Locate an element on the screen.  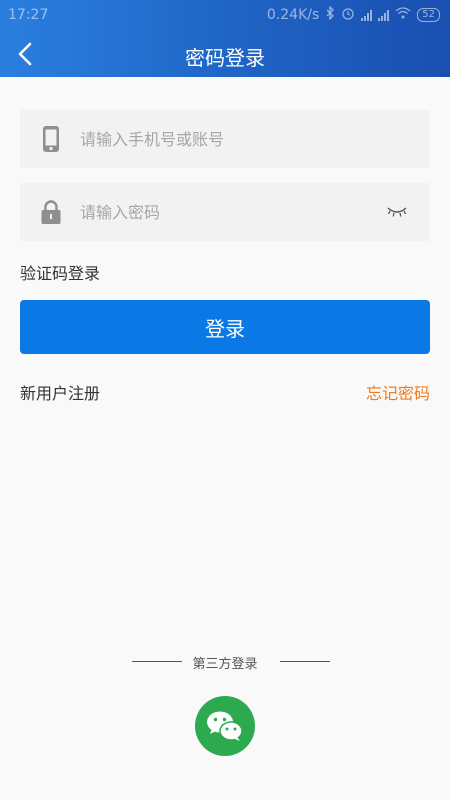
app-header: 密码登录 is located at coordinates (225, 54).